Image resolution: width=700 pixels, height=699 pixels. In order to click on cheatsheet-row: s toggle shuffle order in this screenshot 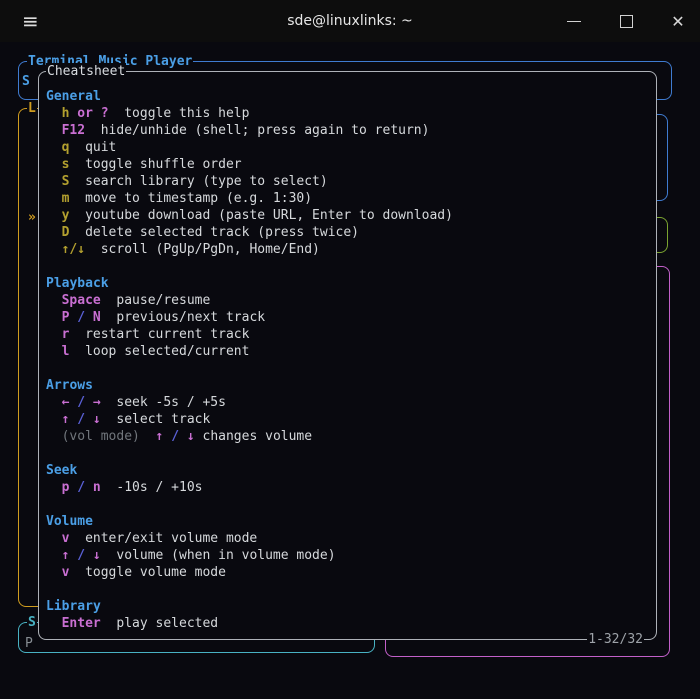, I will do `click(349, 164)`.